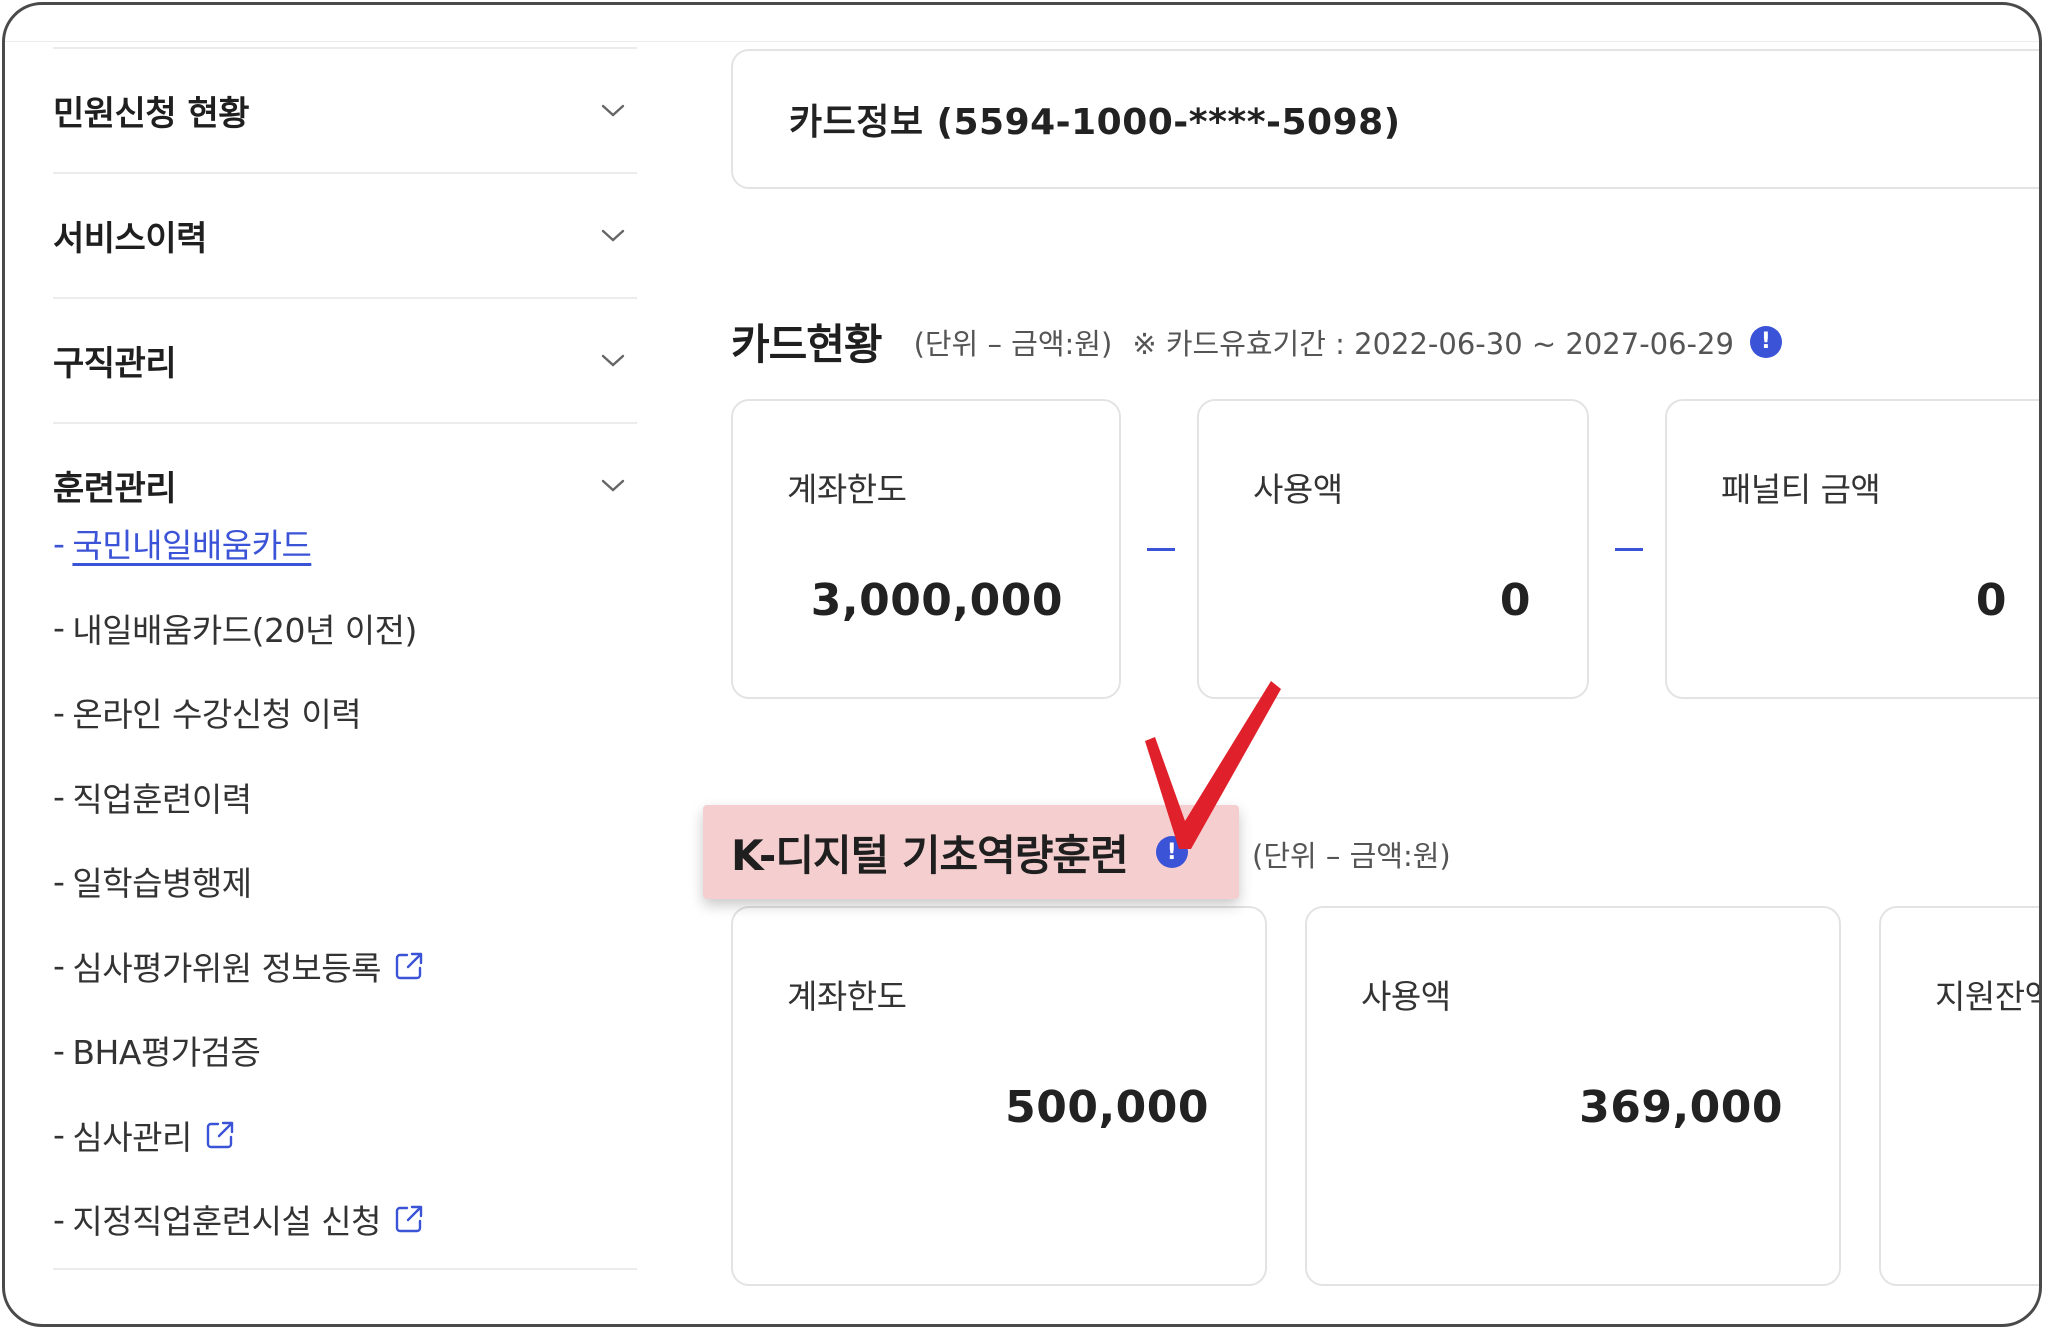 The height and width of the screenshot is (1331, 2048). I want to click on k-digital-limit-box: 계좌한도 500,000, so click(999, 1096).